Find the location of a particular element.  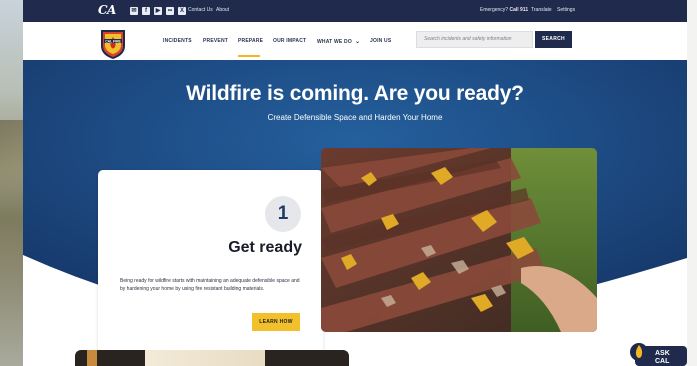

ask-label-line2: CAL FIRE is located at coordinates (662, 361).